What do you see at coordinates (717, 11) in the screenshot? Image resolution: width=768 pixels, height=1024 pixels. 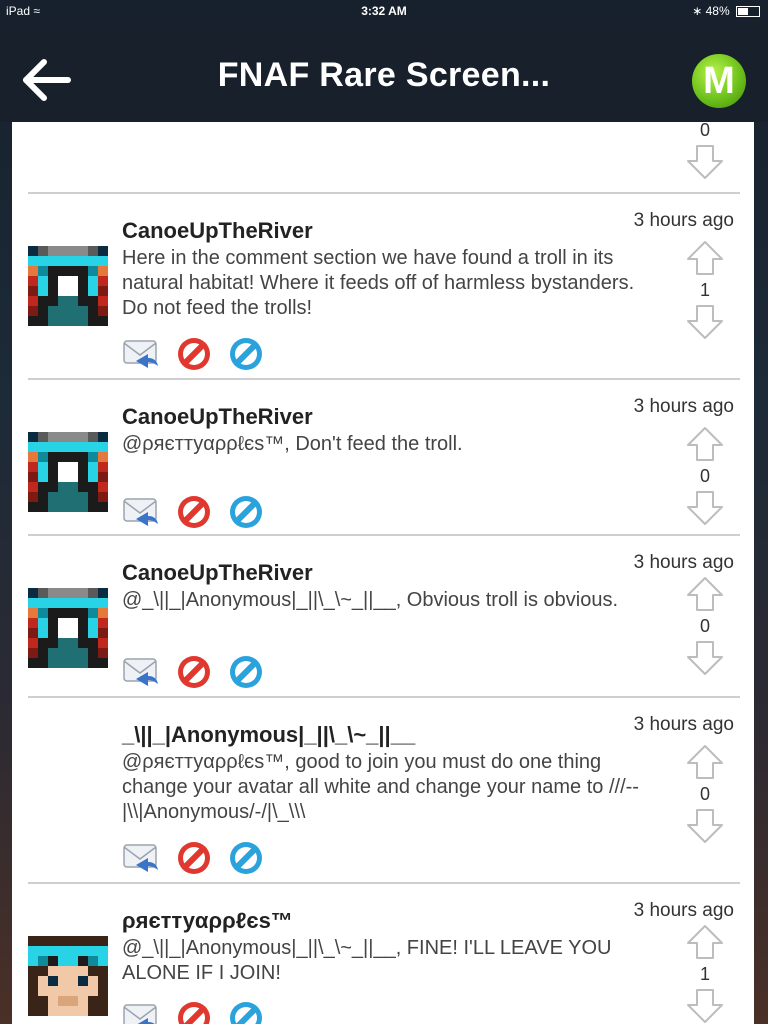 I see `battery-percent: 48%` at bounding box center [717, 11].